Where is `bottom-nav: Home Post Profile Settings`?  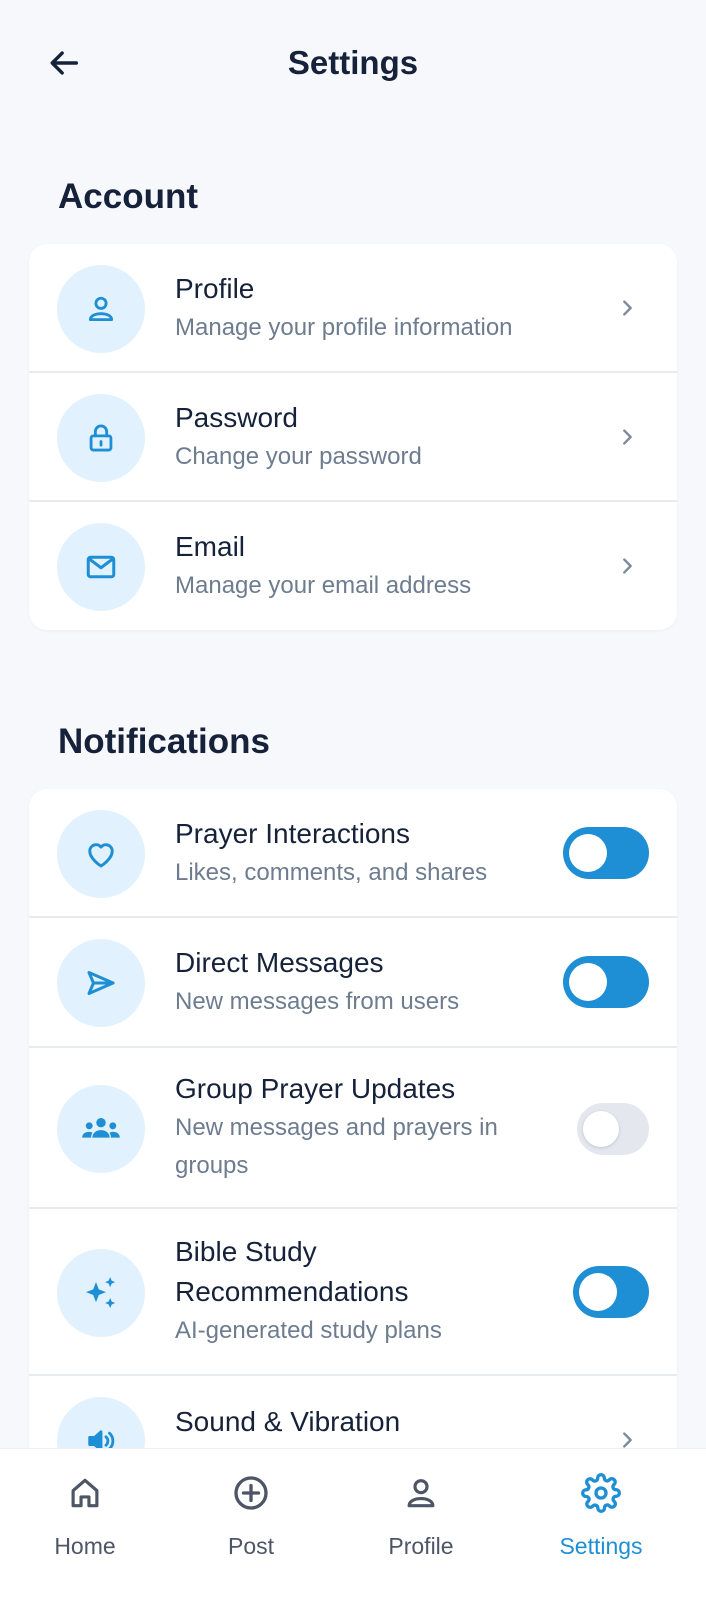
bottom-nav: Home Post Profile Settings is located at coordinates (353, 1524).